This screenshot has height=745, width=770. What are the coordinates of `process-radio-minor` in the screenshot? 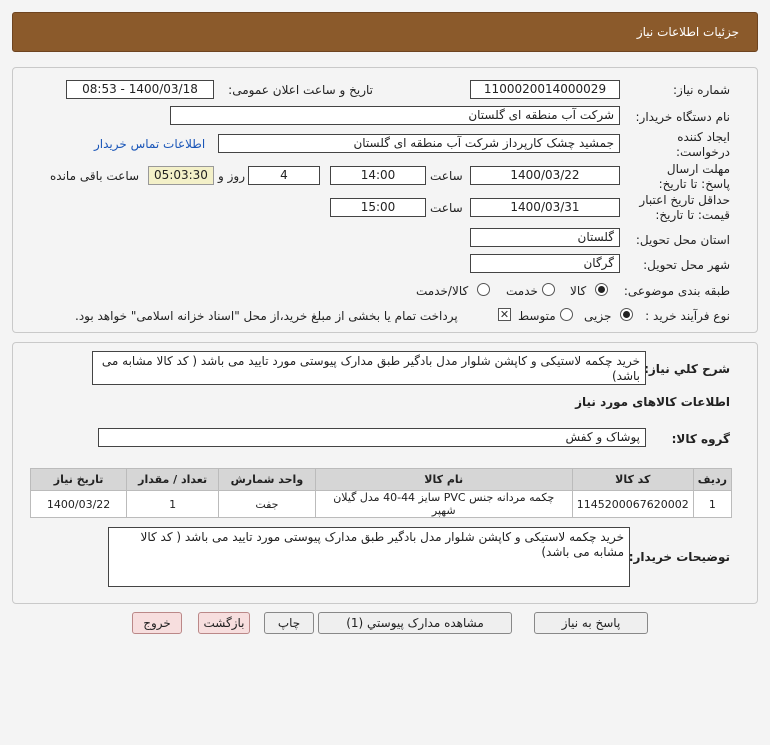 It's located at (626, 314).